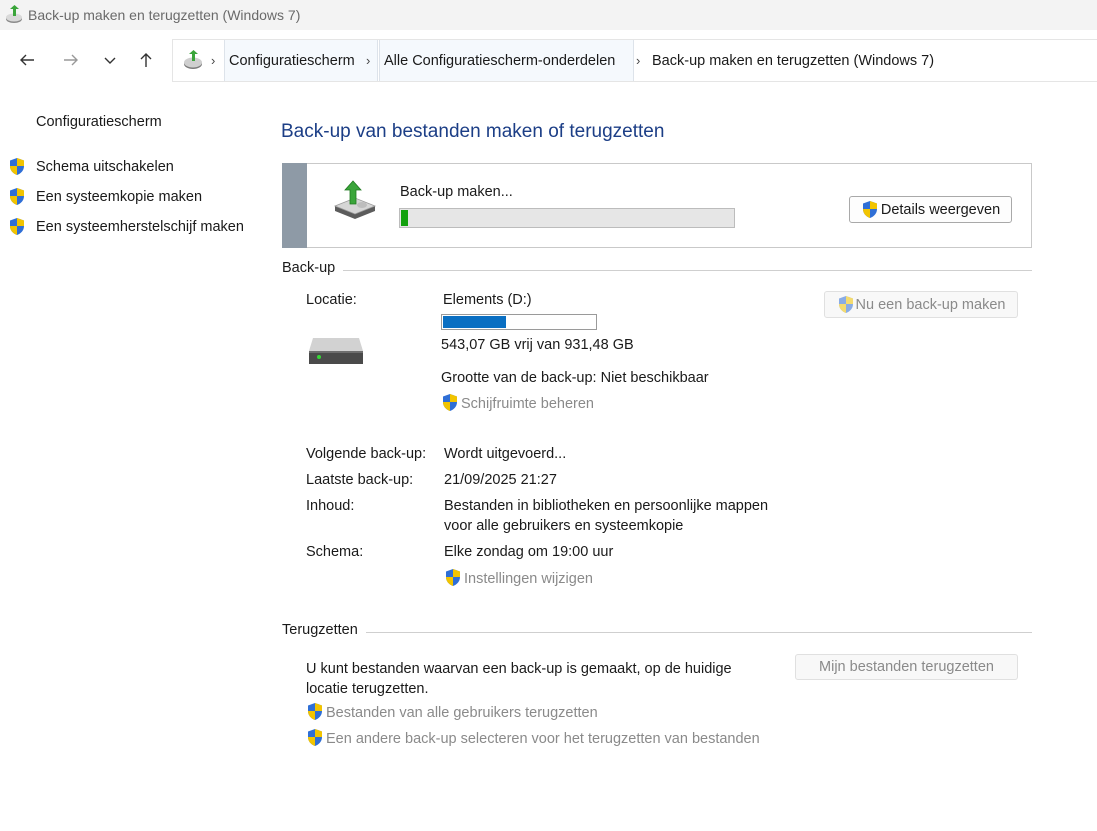 This screenshot has width=1097, height=831. I want to click on breadcrumb-control-panel: Configuratiescherm, so click(301, 60).